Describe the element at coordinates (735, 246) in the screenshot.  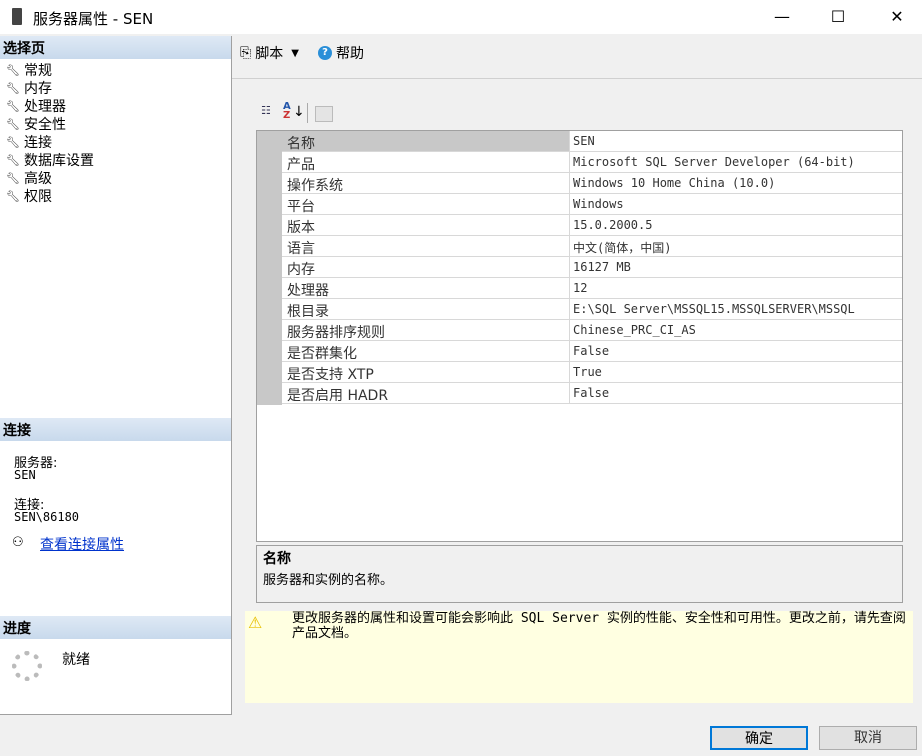
I see `property-value: 中文(简体，中国)` at that location.